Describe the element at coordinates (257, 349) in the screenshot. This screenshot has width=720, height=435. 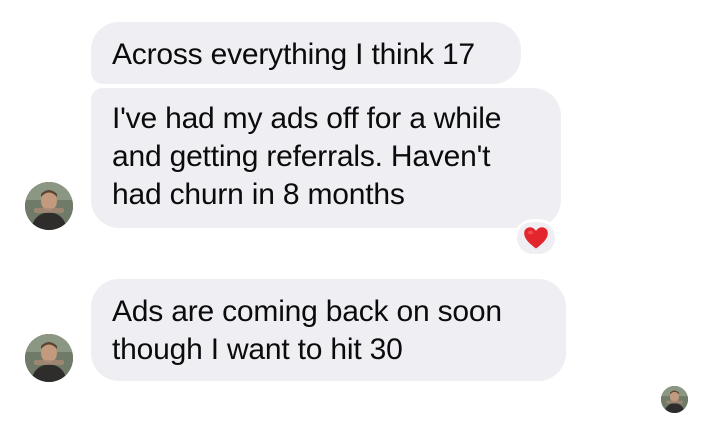
I see `message-text-line: though I want to hit 30` at that location.